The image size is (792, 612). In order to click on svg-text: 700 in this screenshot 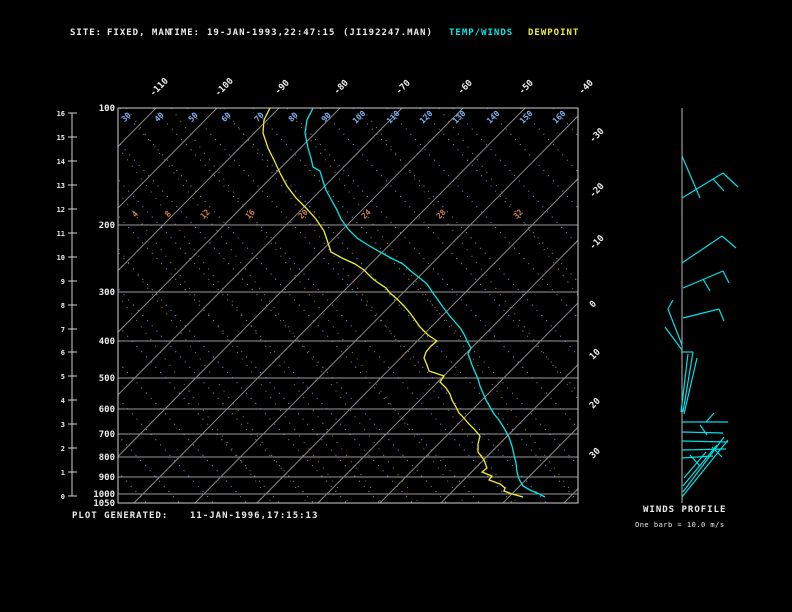, I will do `click(107, 435)`.